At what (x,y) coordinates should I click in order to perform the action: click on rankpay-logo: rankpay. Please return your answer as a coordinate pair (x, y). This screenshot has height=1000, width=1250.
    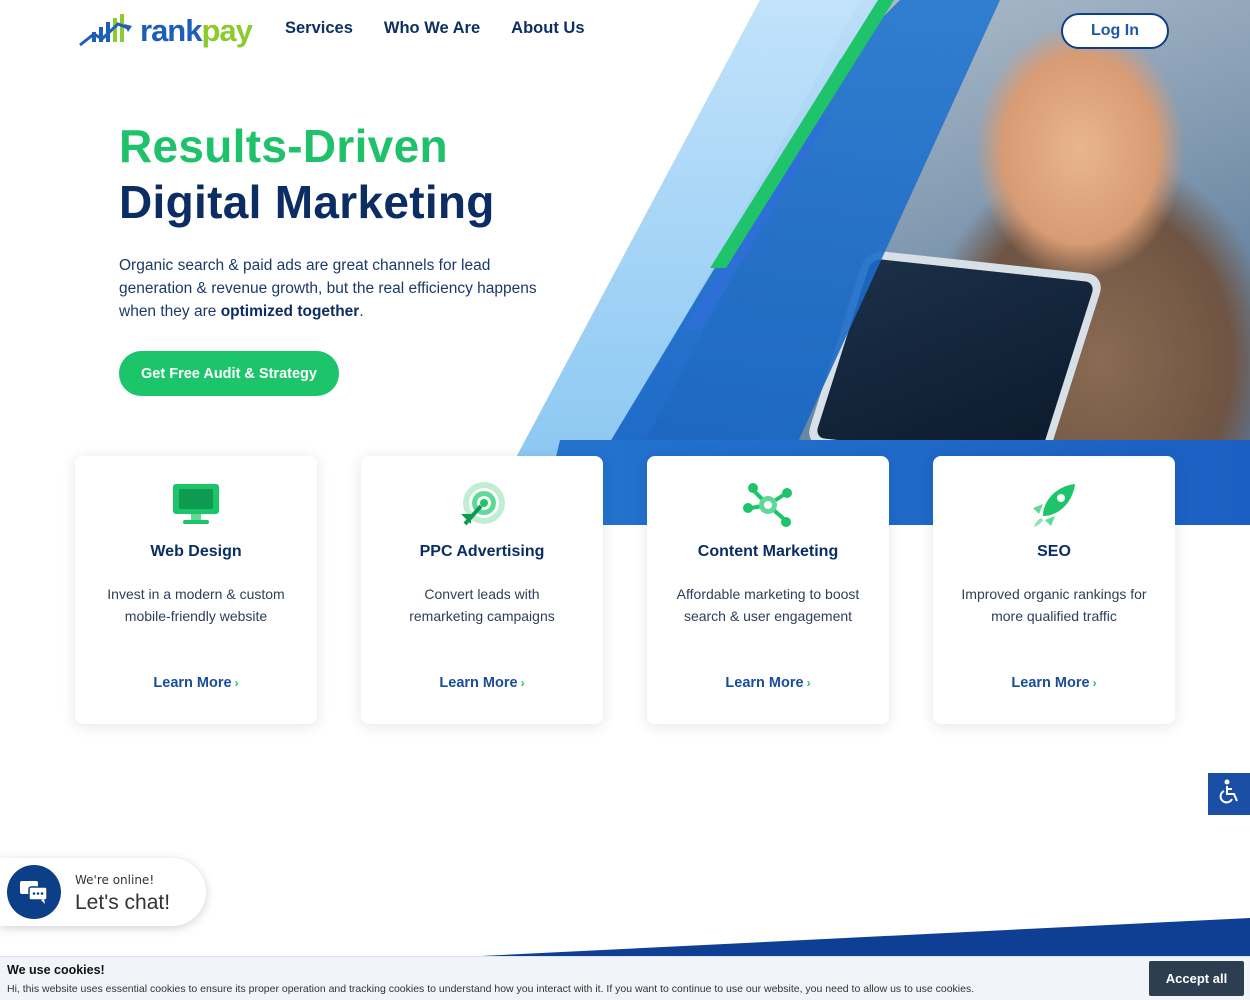
    Looking at the image, I should click on (165, 30).